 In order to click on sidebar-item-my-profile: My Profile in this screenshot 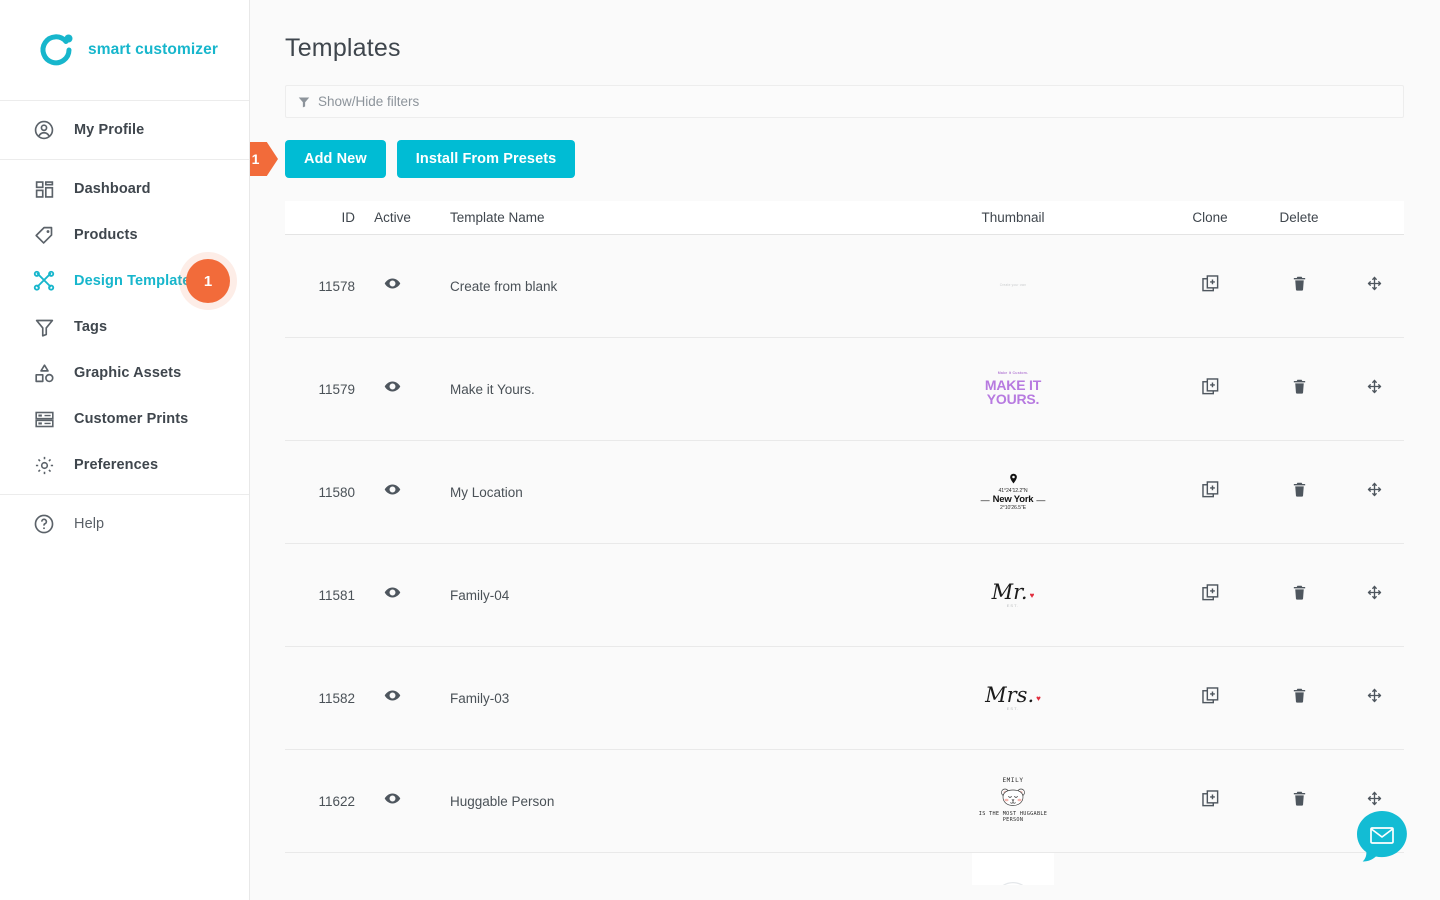, I will do `click(124, 130)`.